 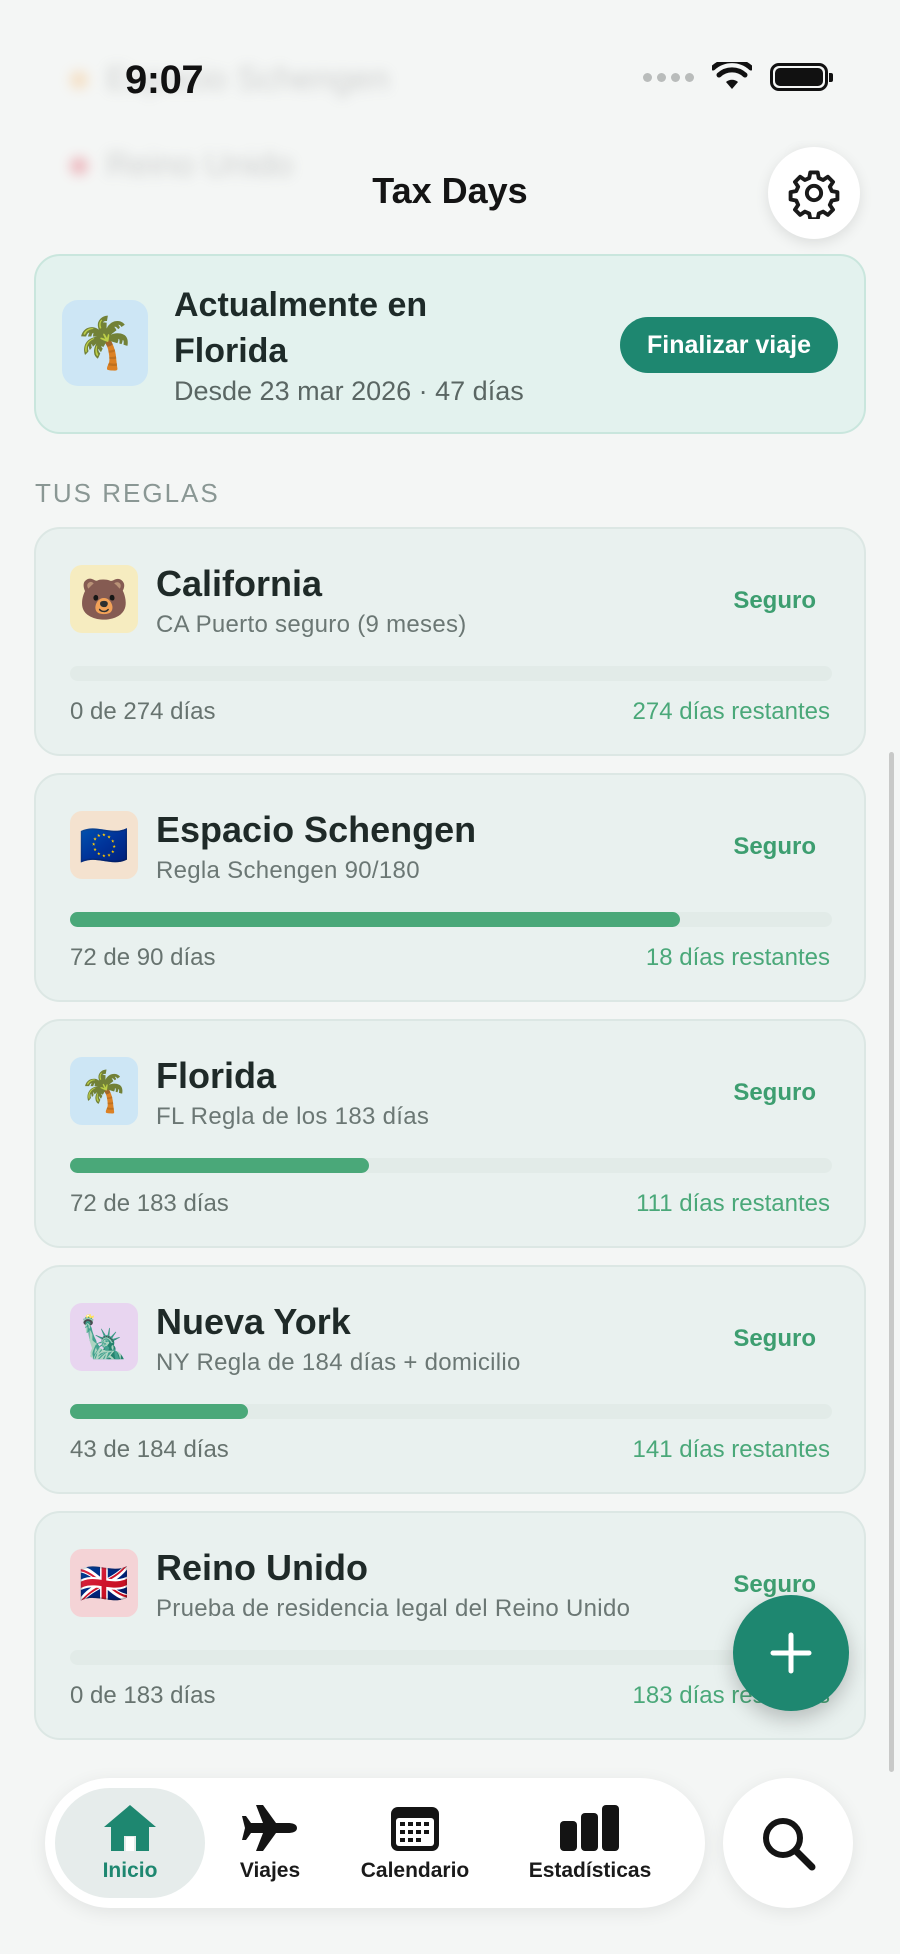 I want to click on tab-label: Calendario, so click(x=415, y=1870).